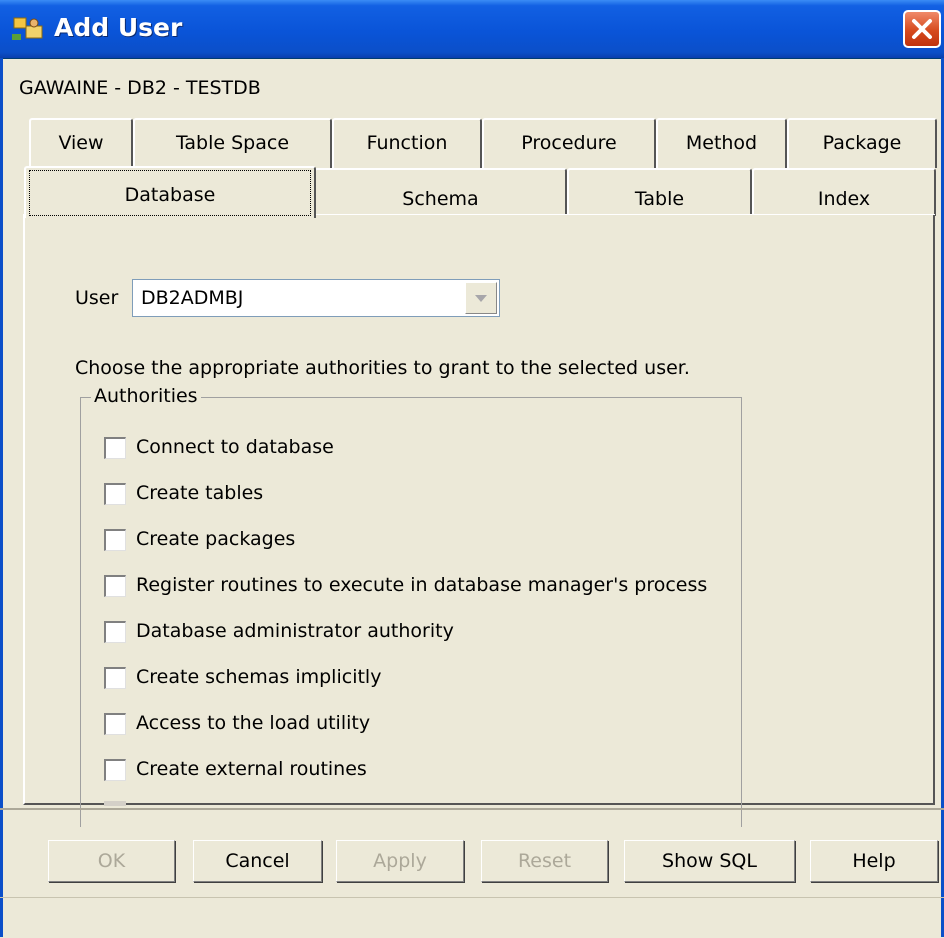  I want to click on tab-package: Package, so click(862, 143).